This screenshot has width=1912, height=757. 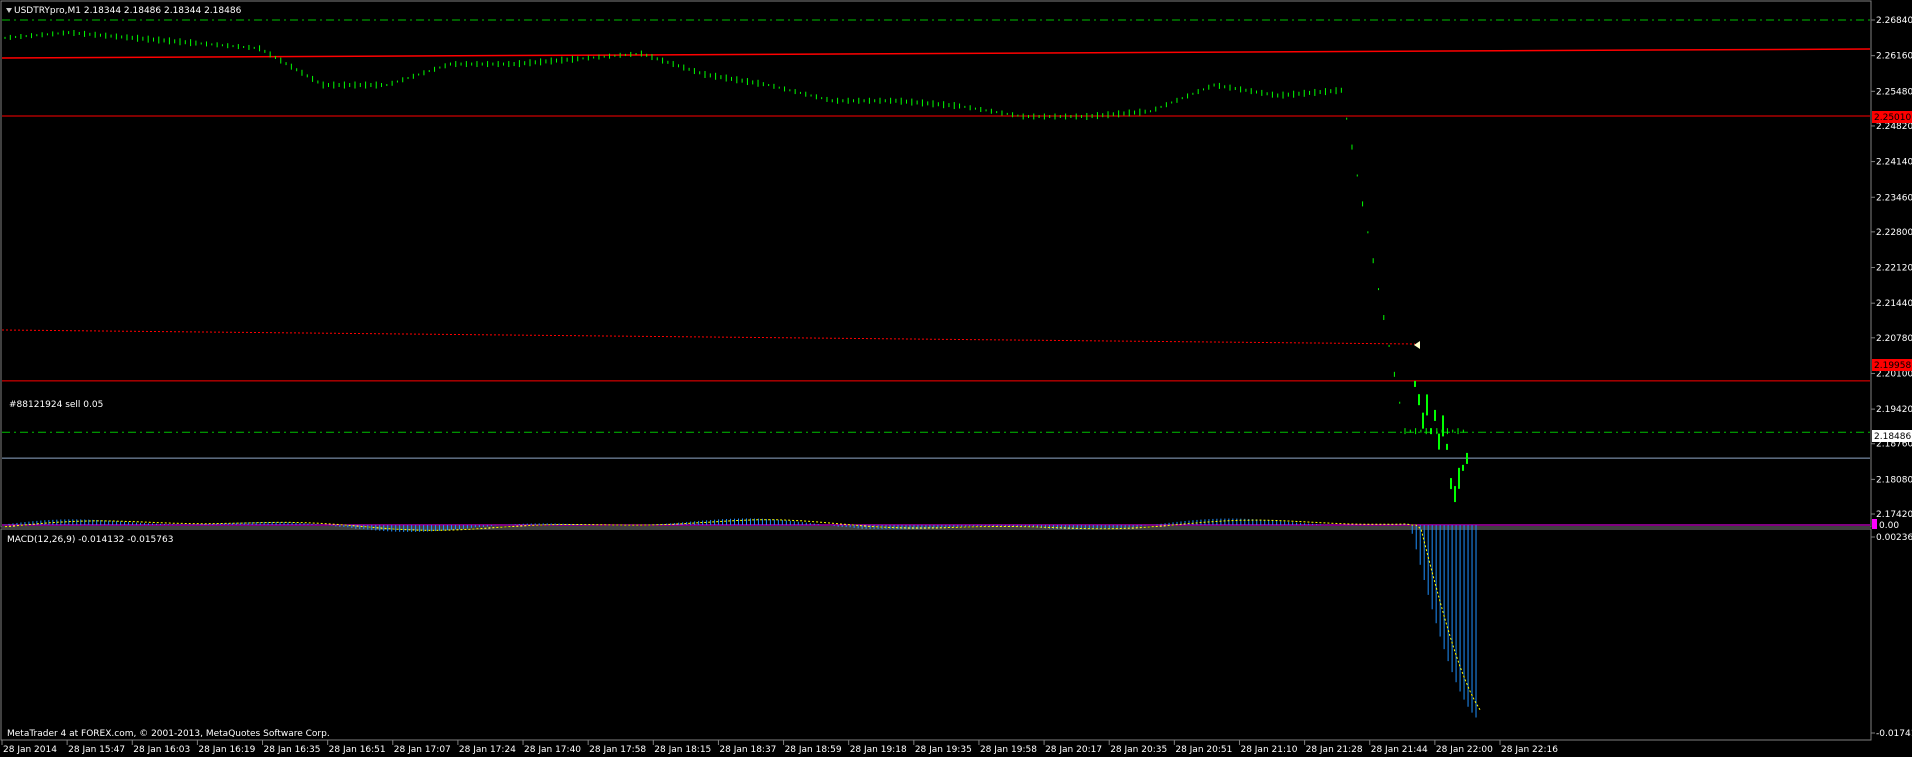 I want to click on order-marker-icon, so click(x=1417, y=345).